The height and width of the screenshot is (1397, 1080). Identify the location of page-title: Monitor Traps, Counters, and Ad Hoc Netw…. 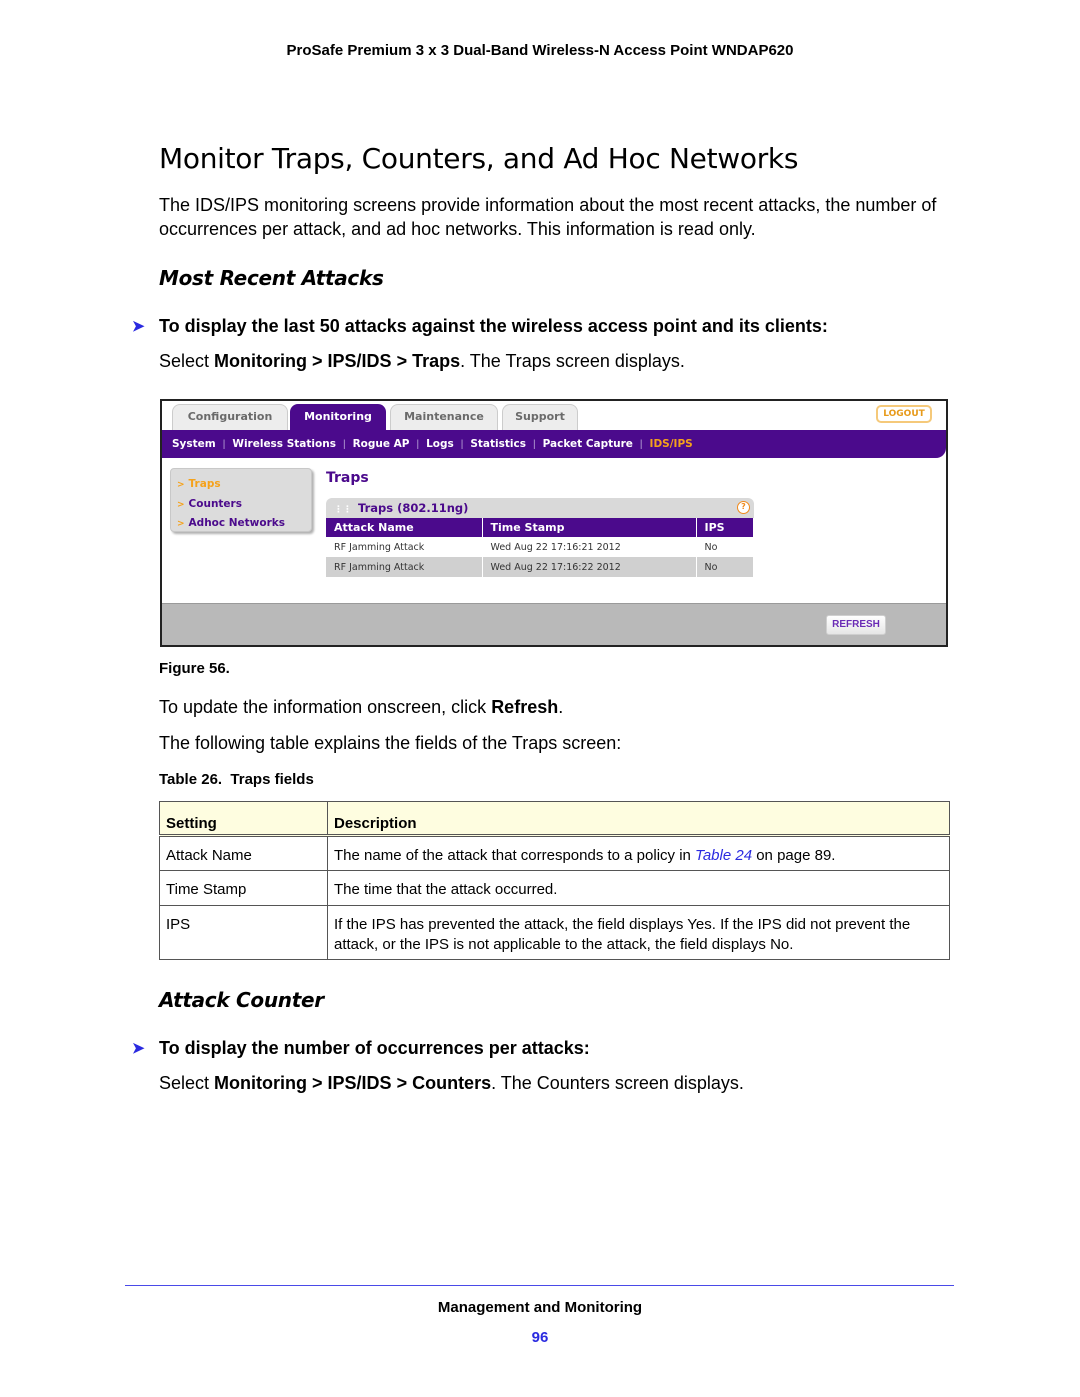
(479, 158).